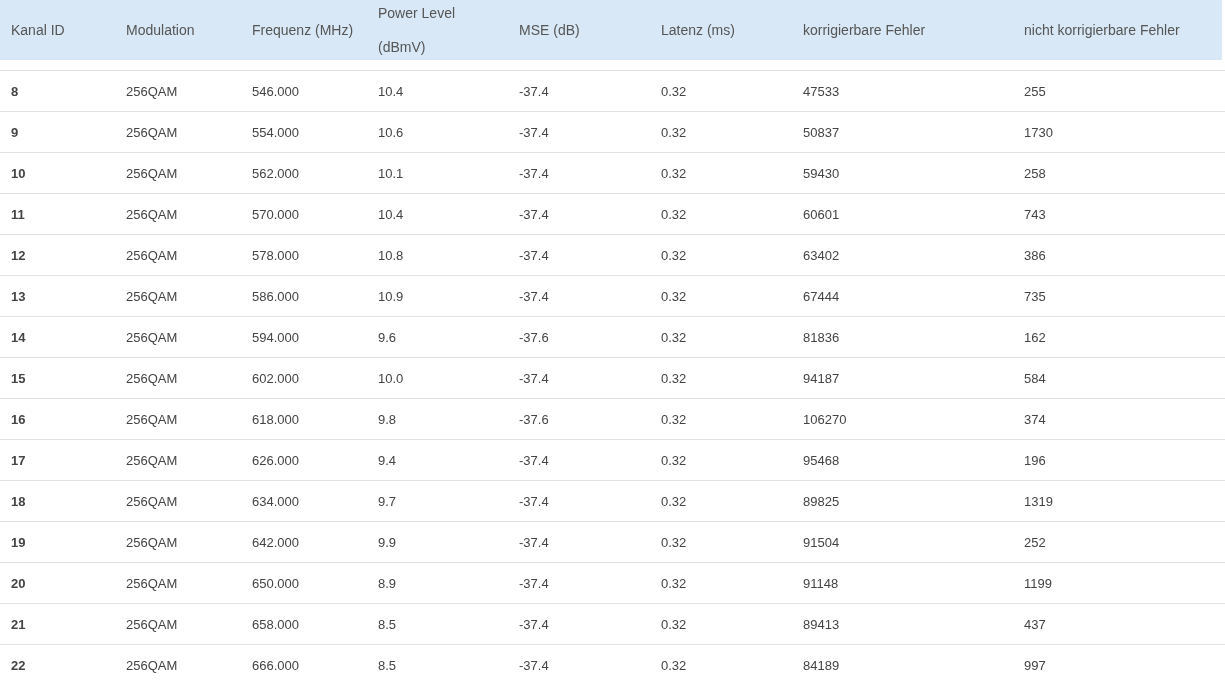 The height and width of the screenshot is (684, 1225). What do you see at coordinates (275, 583) in the screenshot?
I see `table-cell: 650.000` at bounding box center [275, 583].